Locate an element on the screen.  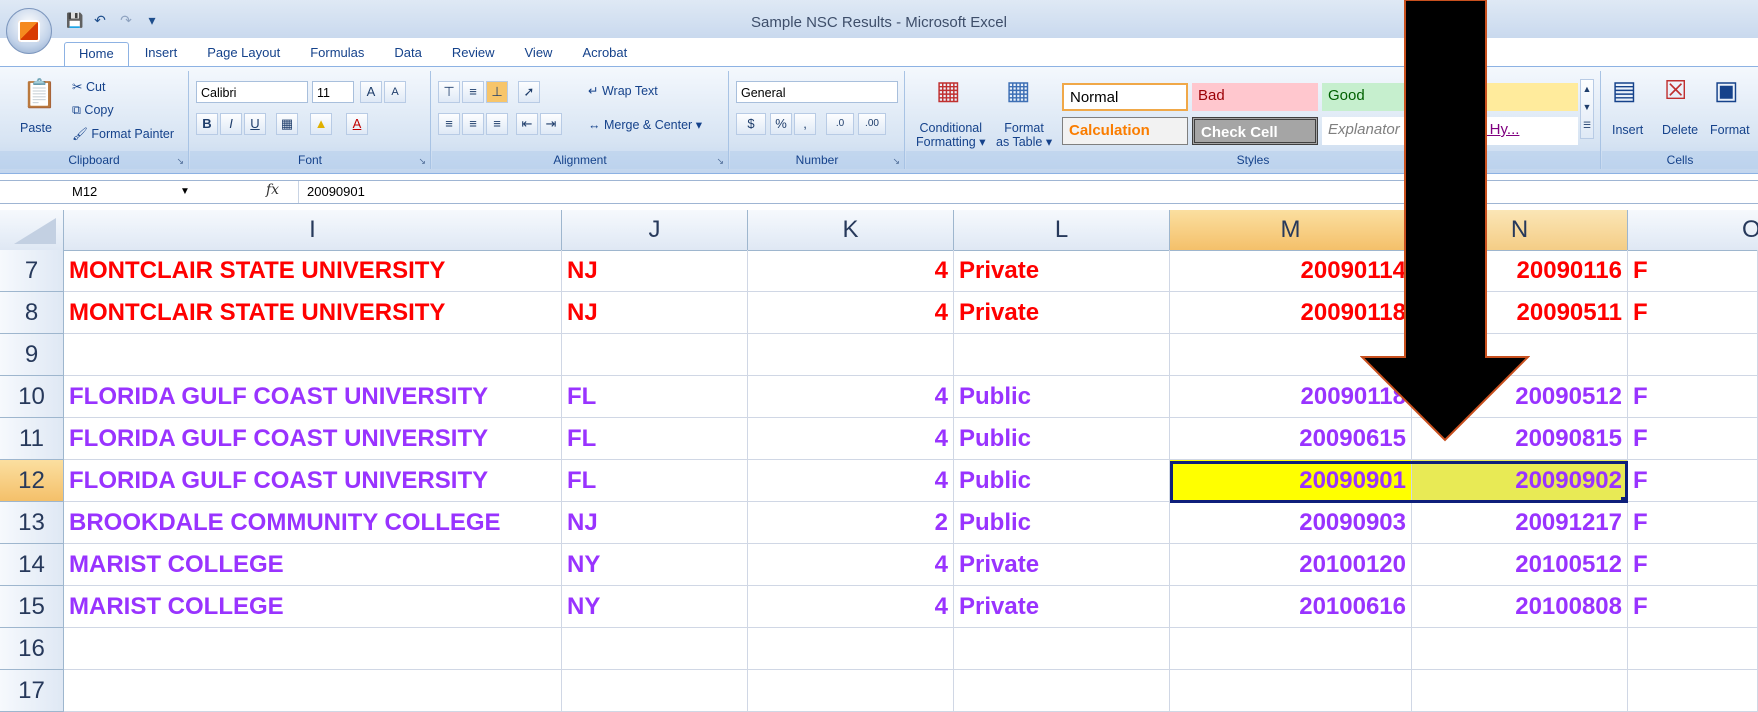
column-header-j: J is located at coordinates (655, 230).